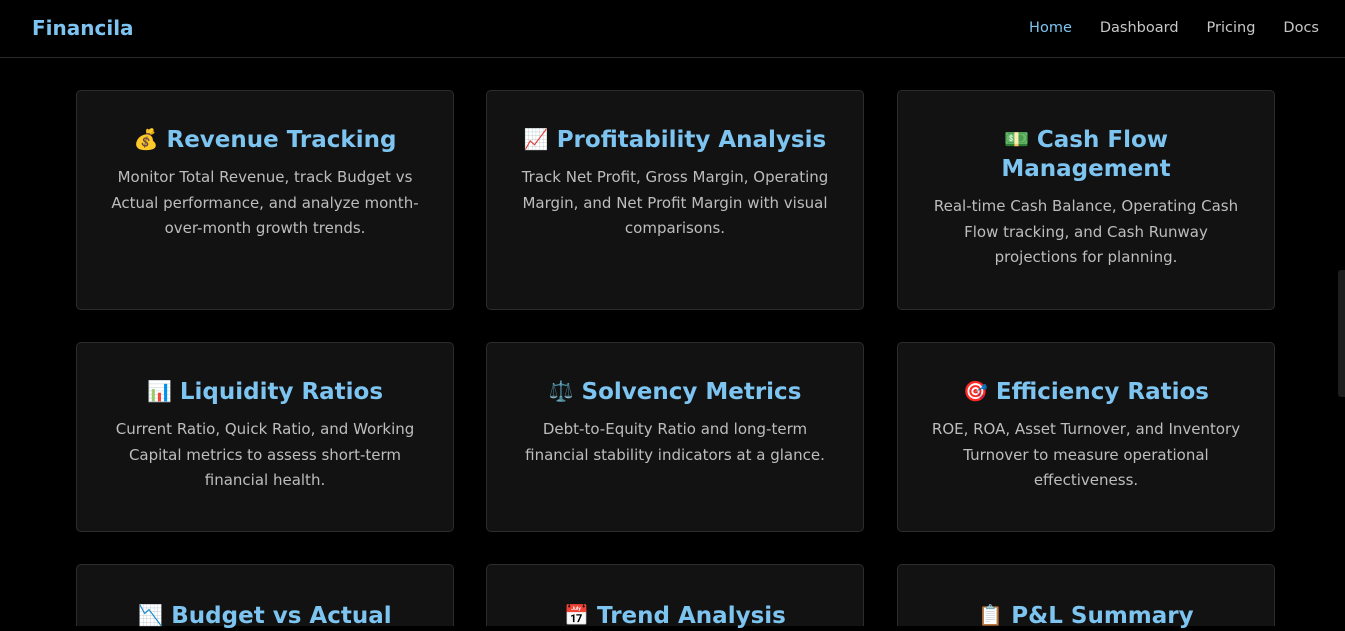 The image size is (1345, 631). I want to click on card-title: 📉 Budget vs Actual, so click(265, 616).